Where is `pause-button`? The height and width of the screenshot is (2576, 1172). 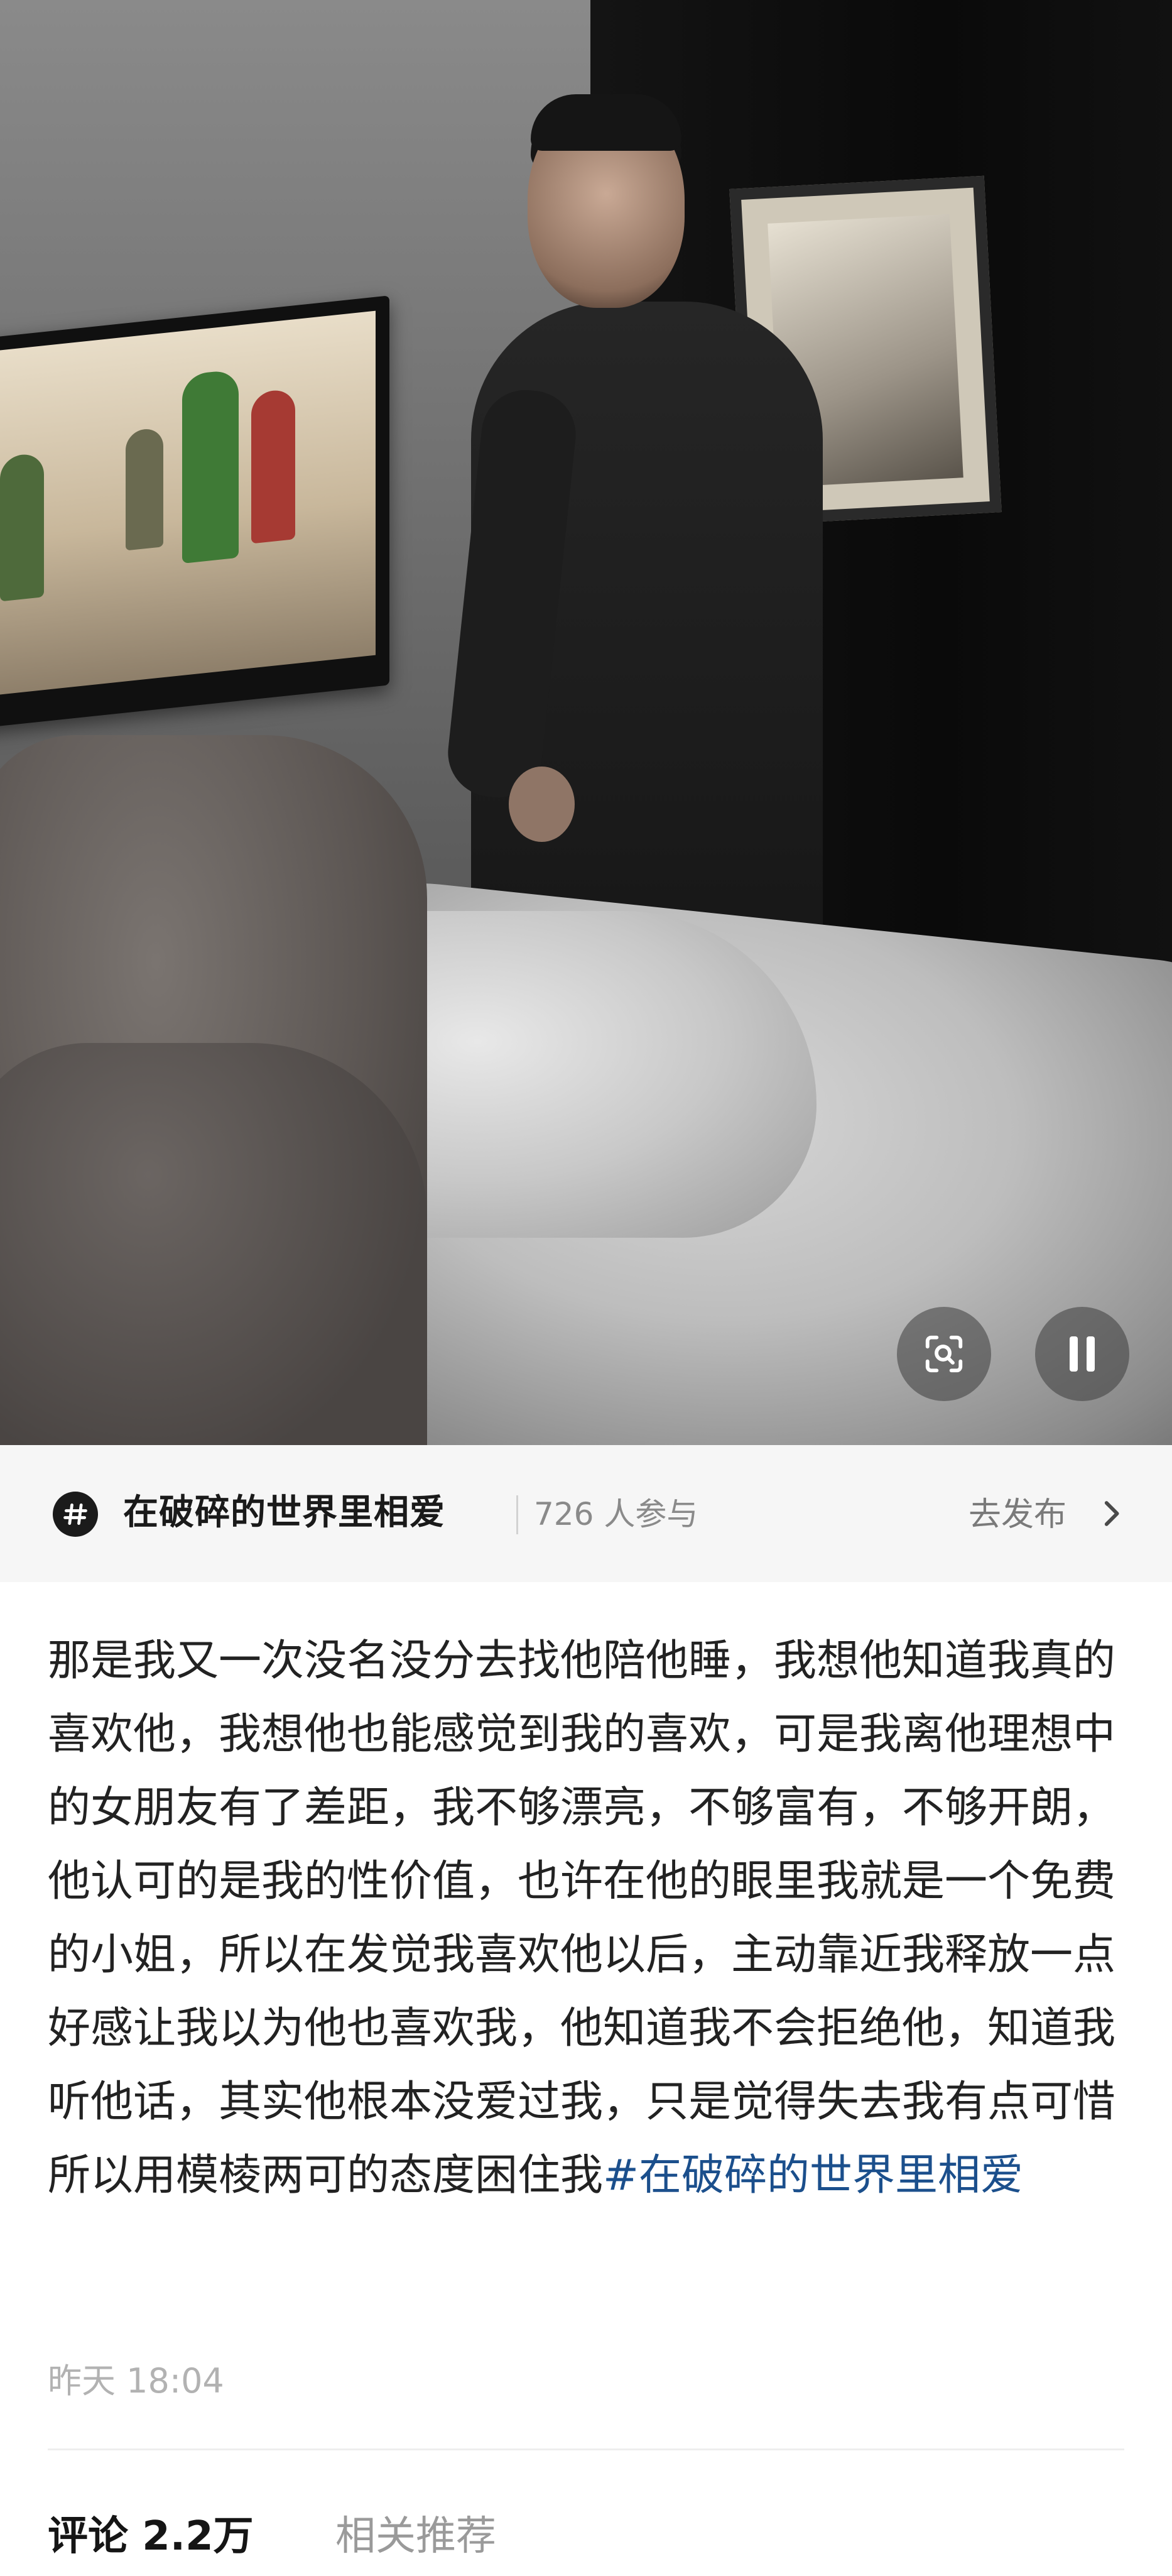 pause-button is located at coordinates (1082, 1354).